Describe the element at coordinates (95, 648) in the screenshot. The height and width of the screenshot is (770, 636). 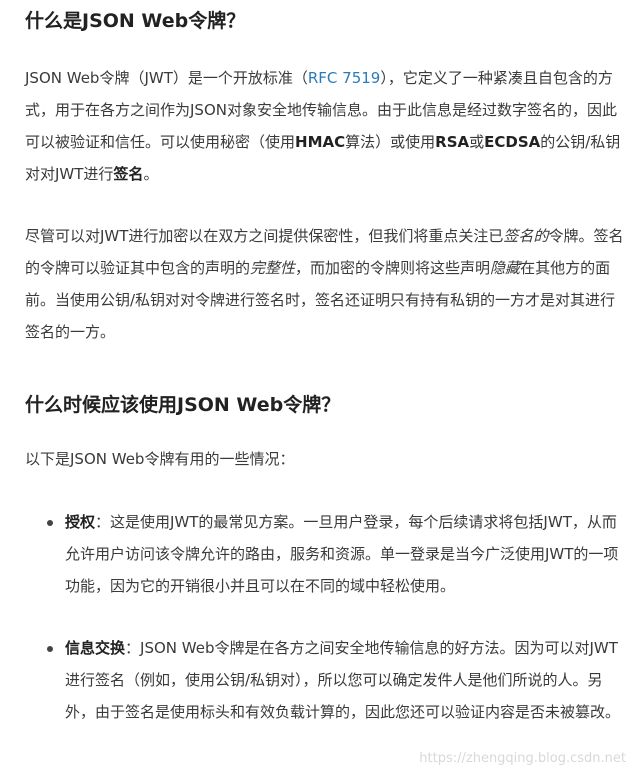
I see `term-information-exchange: 信息交换` at that location.